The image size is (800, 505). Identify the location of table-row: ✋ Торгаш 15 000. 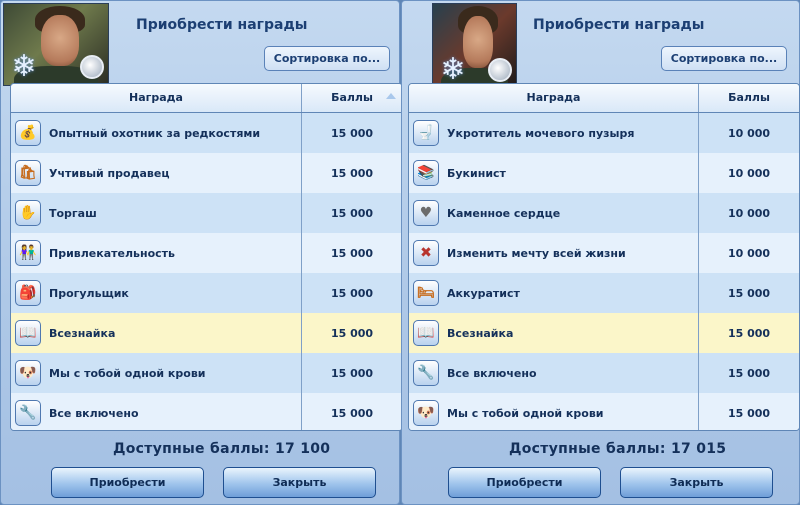
(206, 213).